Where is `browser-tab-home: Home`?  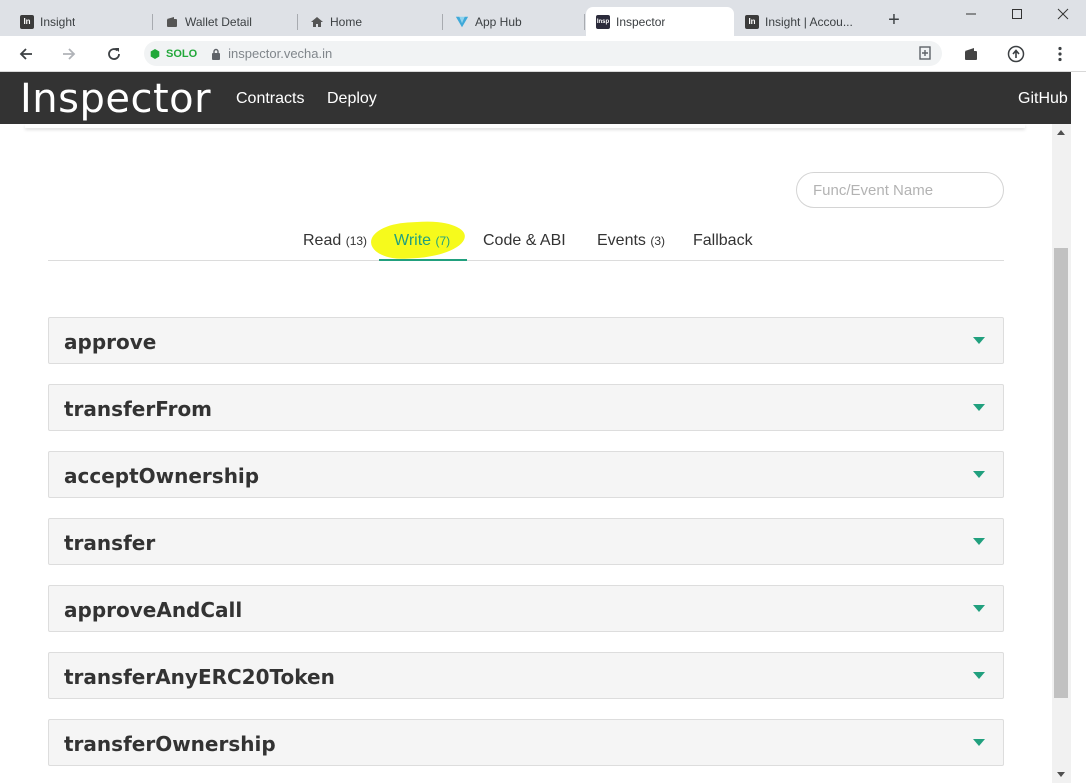
browser-tab-home: Home is located at coordinates (371, 21).